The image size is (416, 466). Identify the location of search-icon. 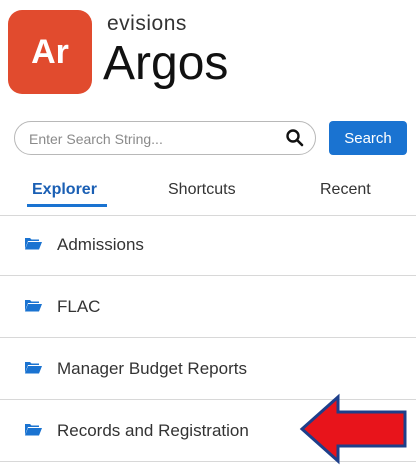
(295, 138).